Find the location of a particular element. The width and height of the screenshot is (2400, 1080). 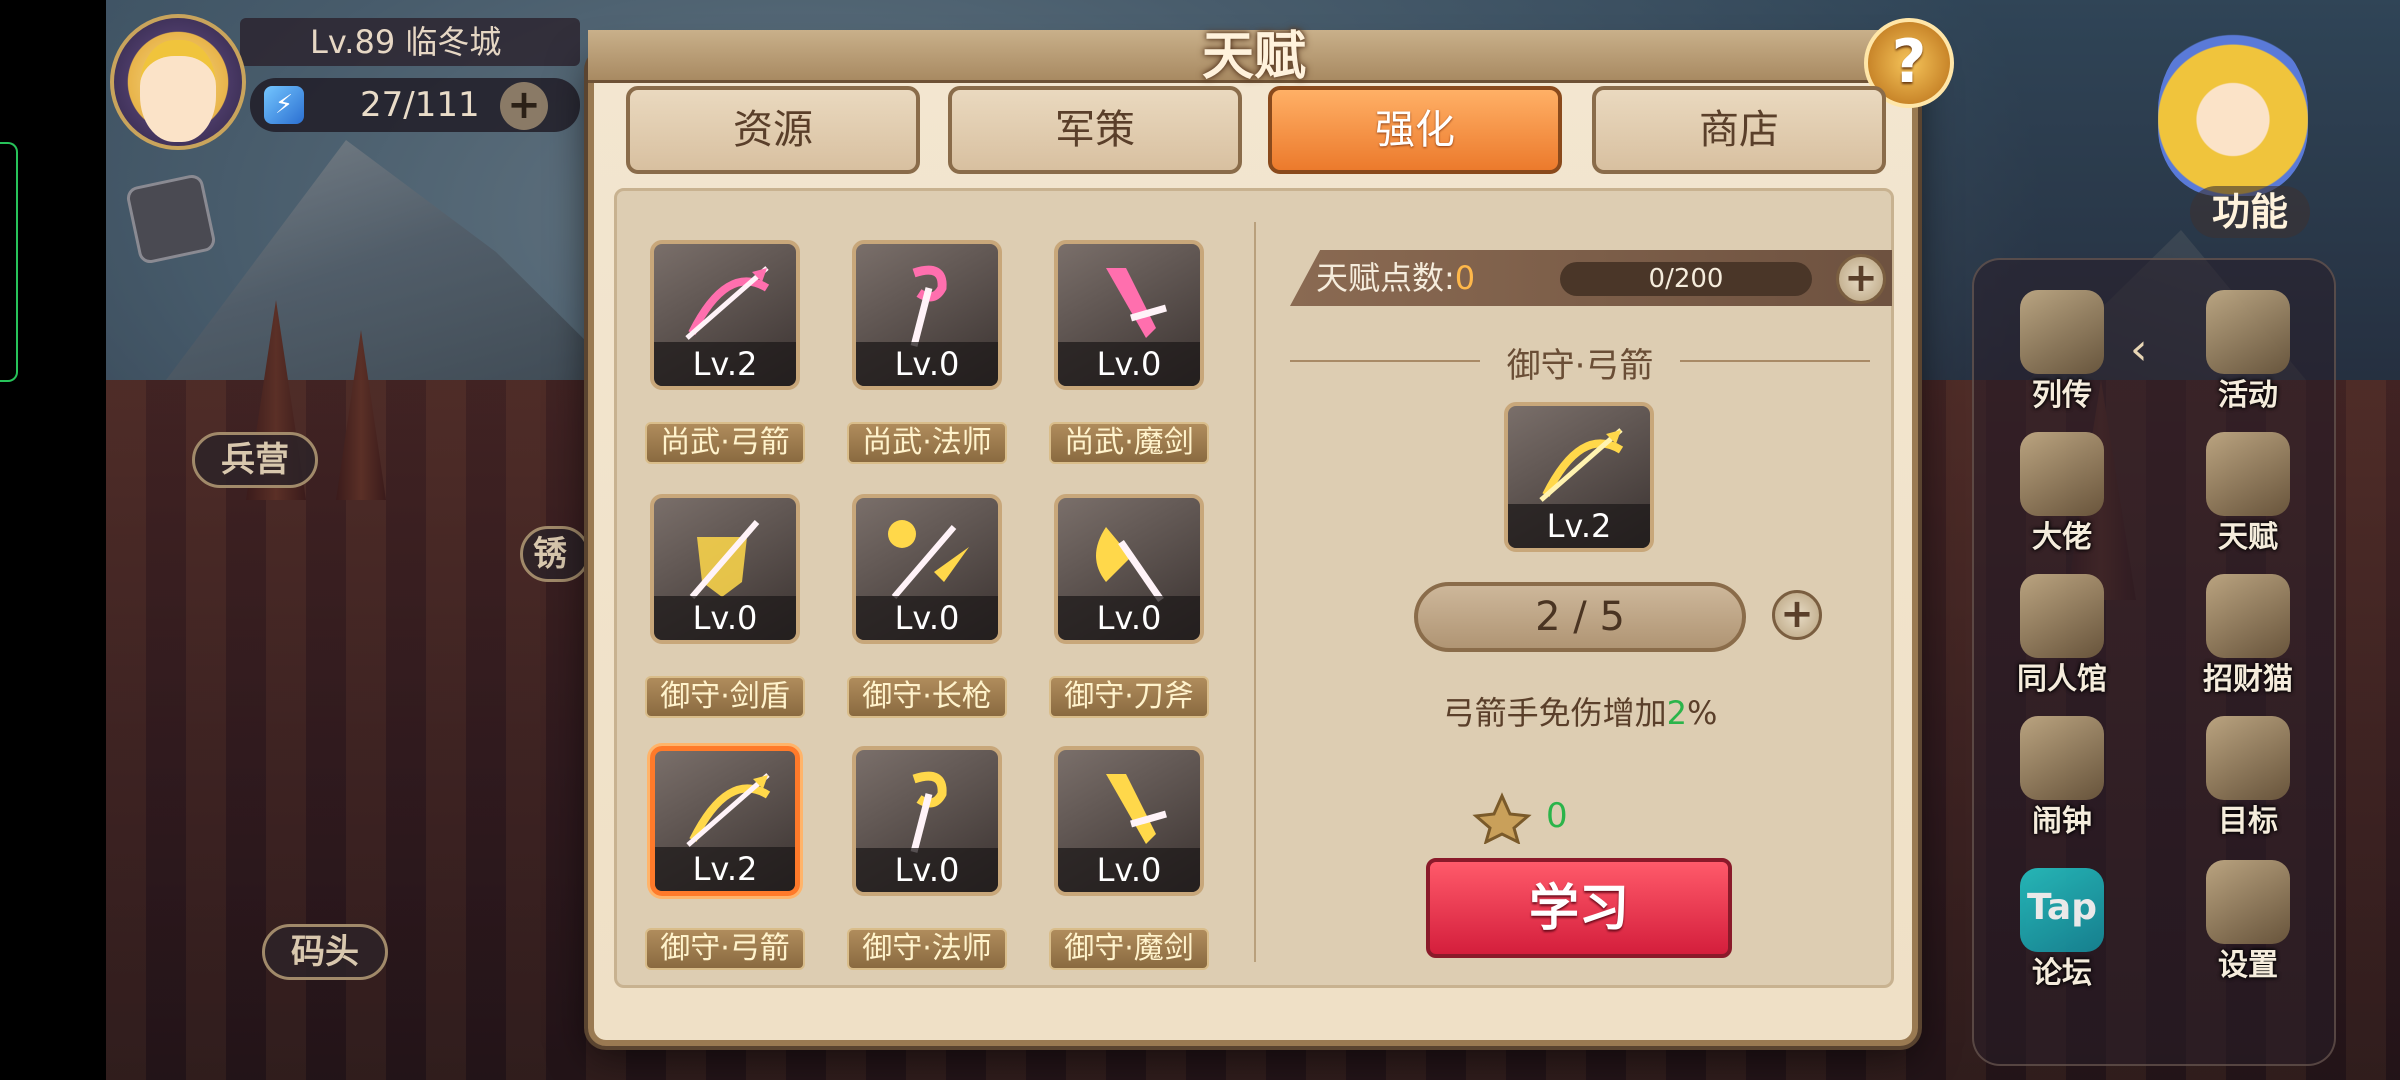

side-item-goals: 目标 is located at coordinates (2246, 777).